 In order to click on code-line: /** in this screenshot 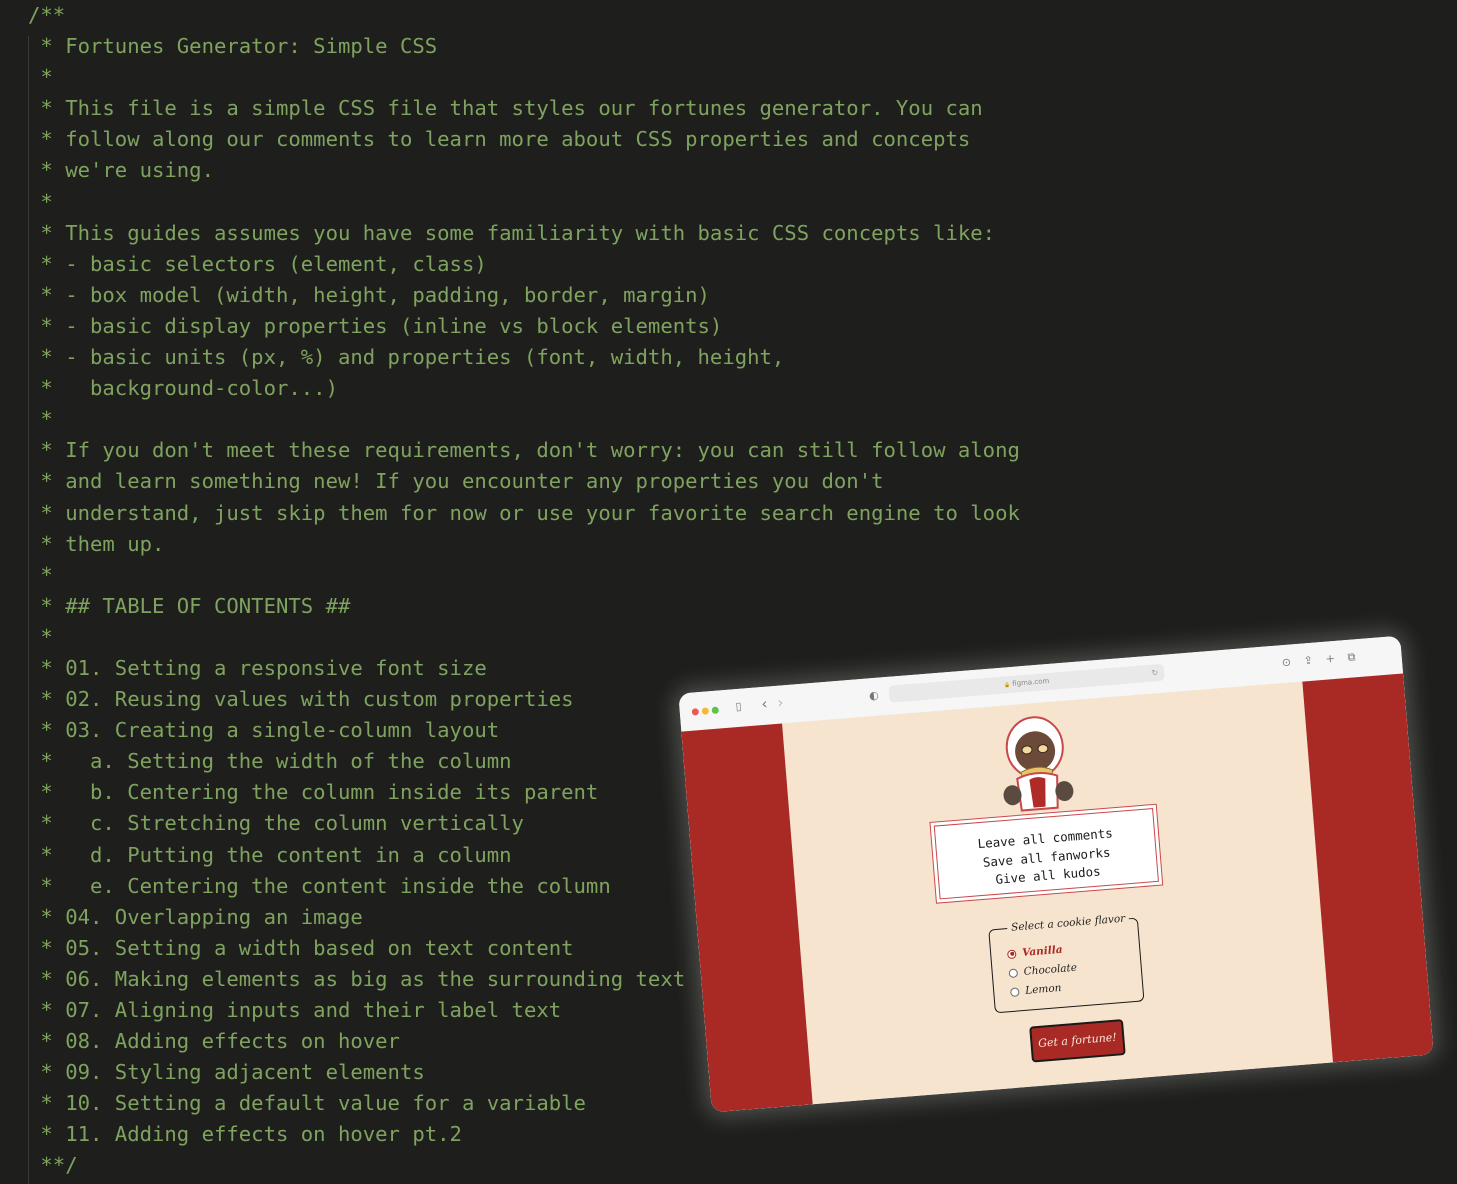, I will do `click(524, 15)`.